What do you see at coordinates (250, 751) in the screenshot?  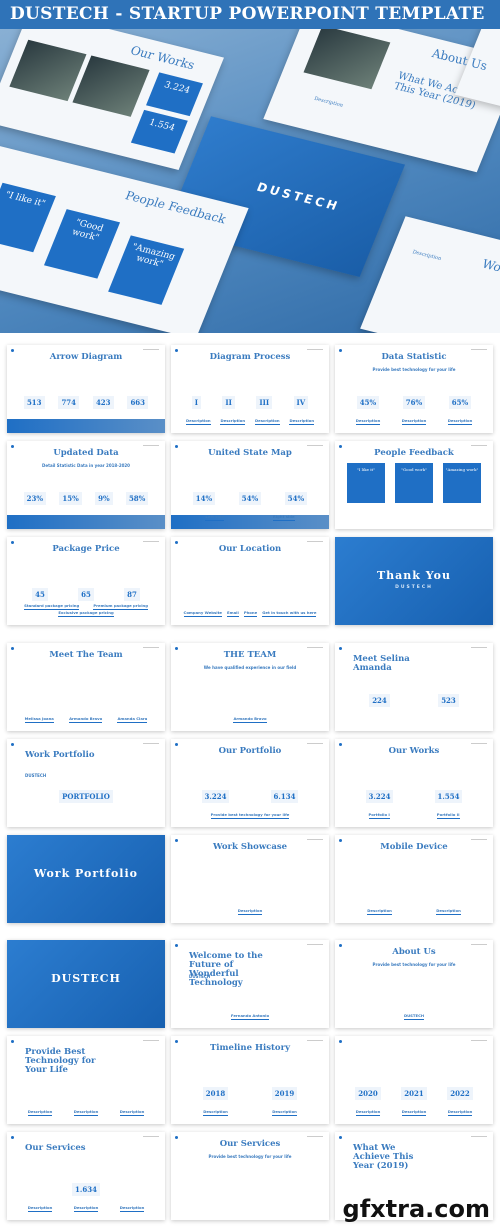 I see `slide-title: Our Portfolio` at bounding box center [250, 751].